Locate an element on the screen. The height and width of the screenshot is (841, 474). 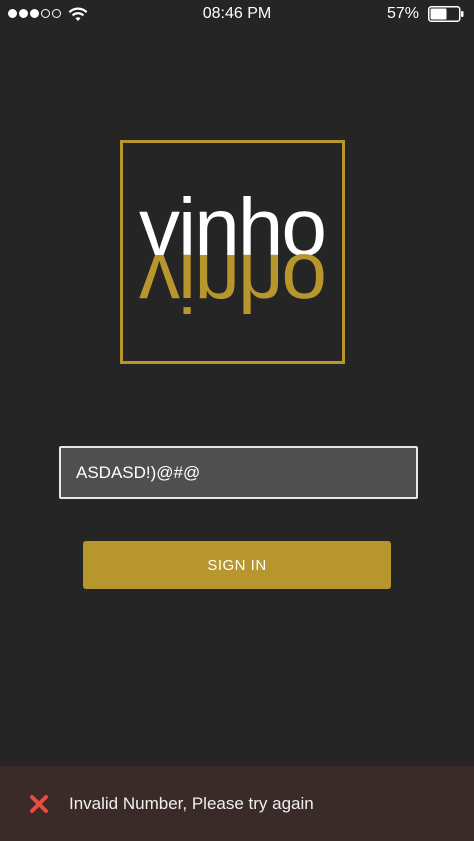
toast-message: Invalid Number, Please try again is located at coordinates (191, 803).